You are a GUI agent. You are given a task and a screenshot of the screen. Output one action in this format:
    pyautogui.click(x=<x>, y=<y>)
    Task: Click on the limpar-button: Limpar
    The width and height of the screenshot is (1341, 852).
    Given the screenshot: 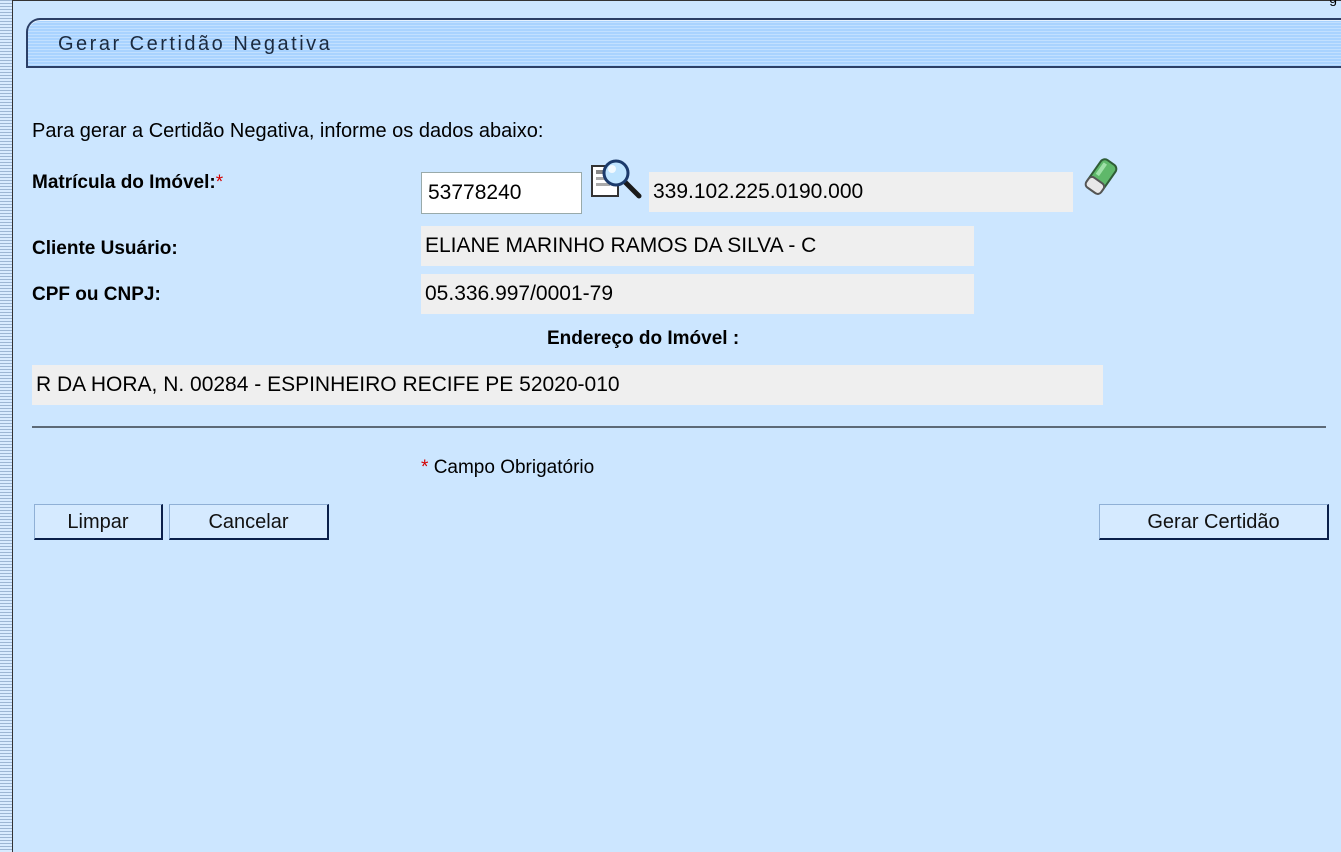 What is the action you would take?
    pyautogui.click(x=98, y=522)
    